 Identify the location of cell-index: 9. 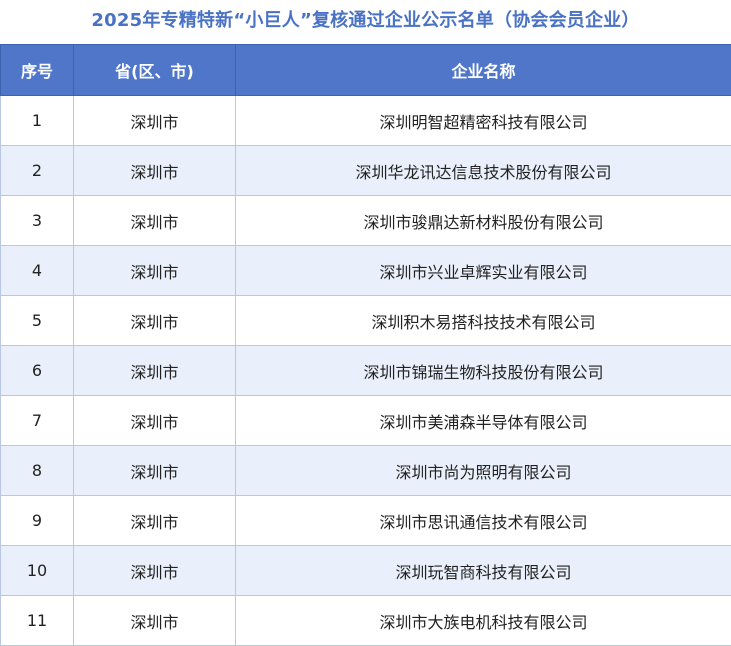
(37, 521).